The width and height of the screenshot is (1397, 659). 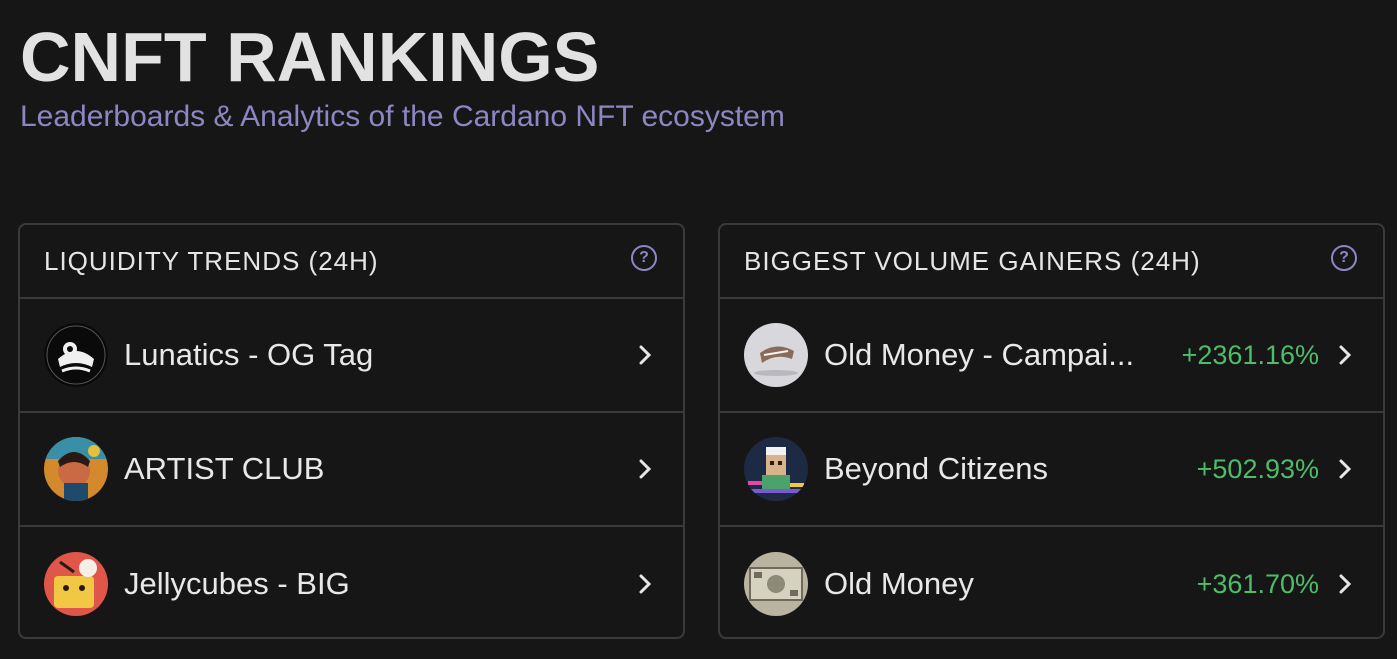 I want to click on list-item: ARTIST CLUB, so click(x=351, y=470).